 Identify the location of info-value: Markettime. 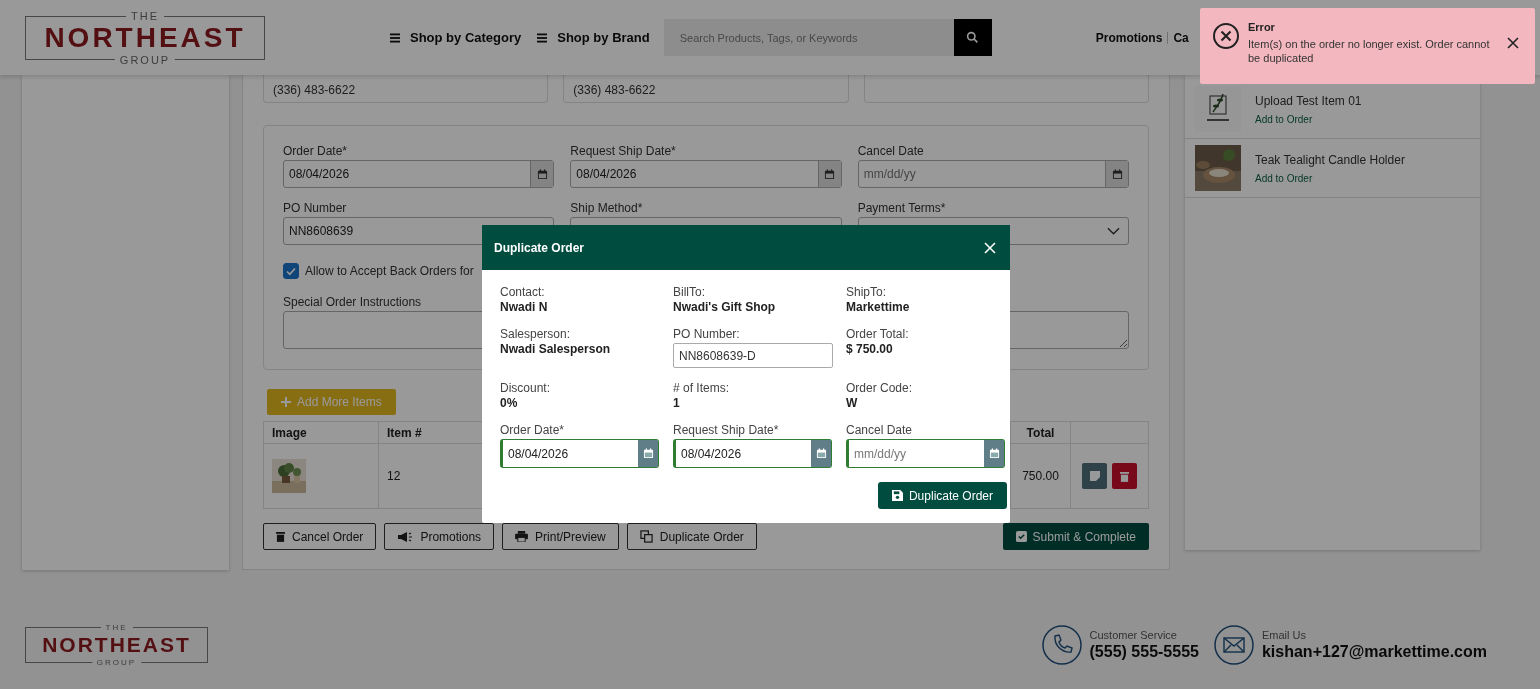
(878, 307).